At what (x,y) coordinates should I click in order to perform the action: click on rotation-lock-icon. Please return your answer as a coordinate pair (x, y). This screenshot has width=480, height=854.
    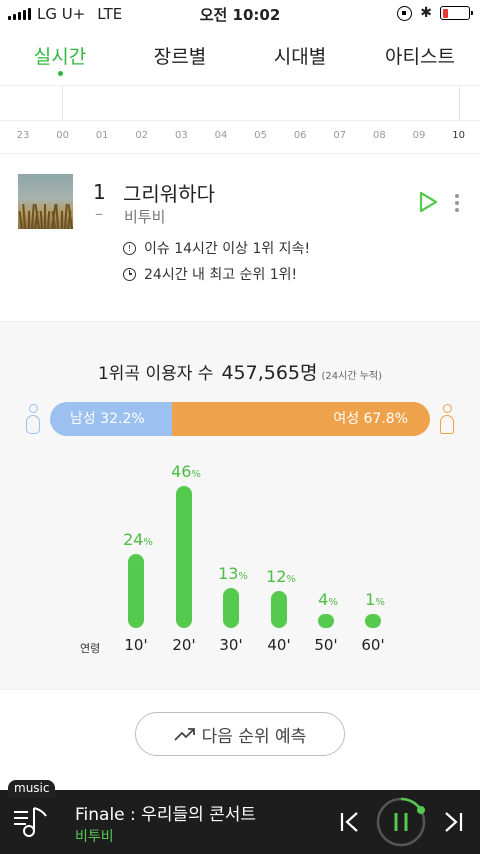
    Looking at the image, I should click on (405, 13).